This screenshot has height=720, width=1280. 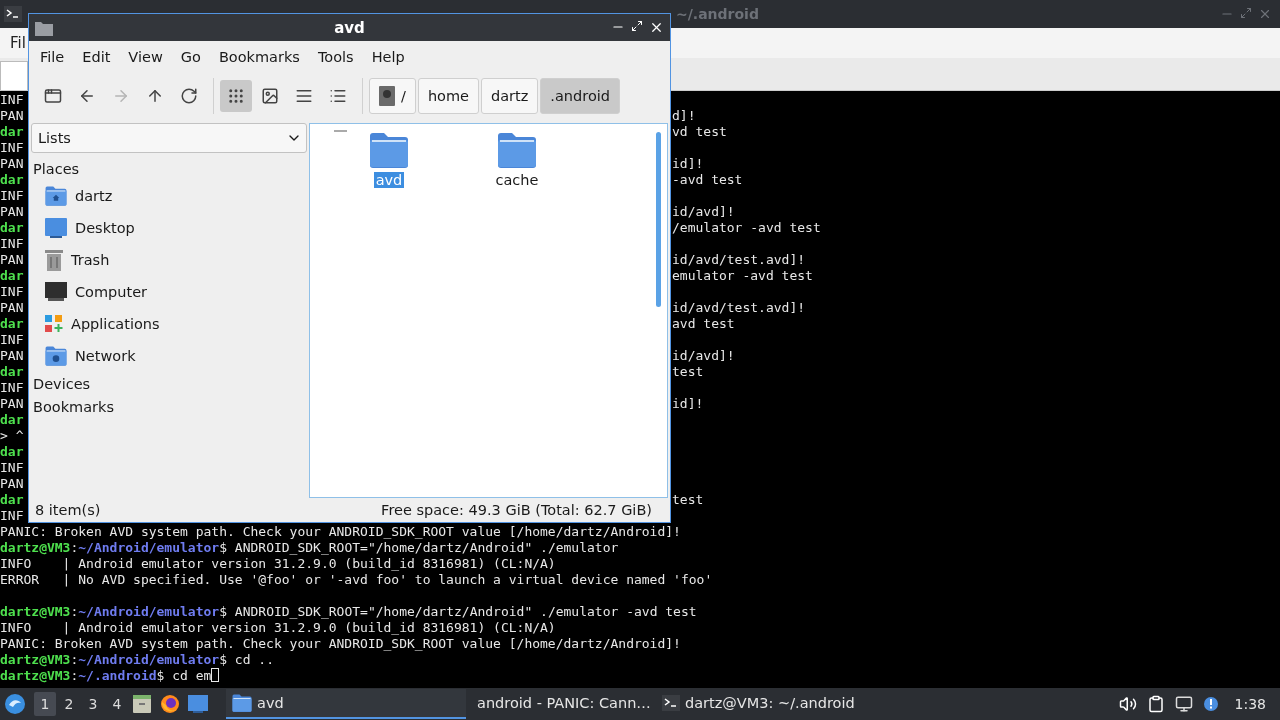 What do you see at coordinates (54, 260) in the screenshot?
I see `trash-icon` at bounding box center [54, 260].